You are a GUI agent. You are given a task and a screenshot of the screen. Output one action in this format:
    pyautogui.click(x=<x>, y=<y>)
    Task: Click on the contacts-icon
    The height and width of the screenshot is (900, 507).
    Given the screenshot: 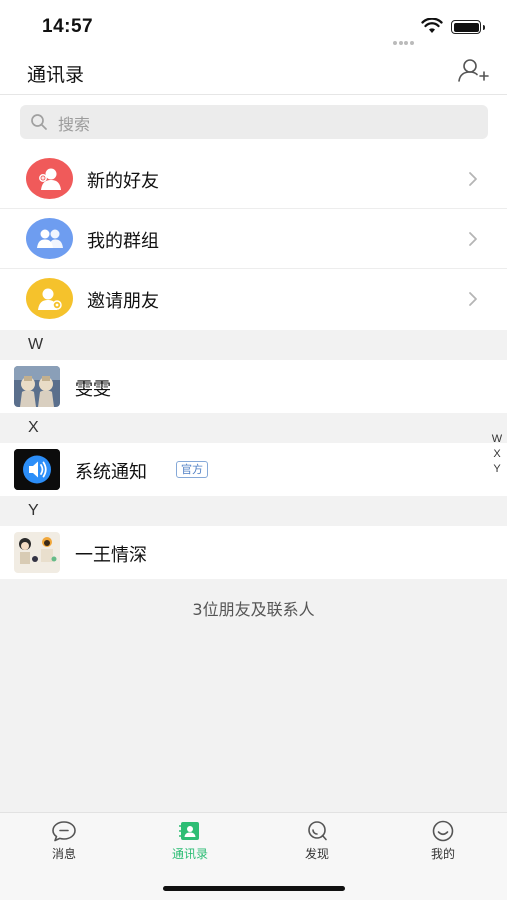 What is the action you would take?
    pyautogui.click(x=189, y=831)
    